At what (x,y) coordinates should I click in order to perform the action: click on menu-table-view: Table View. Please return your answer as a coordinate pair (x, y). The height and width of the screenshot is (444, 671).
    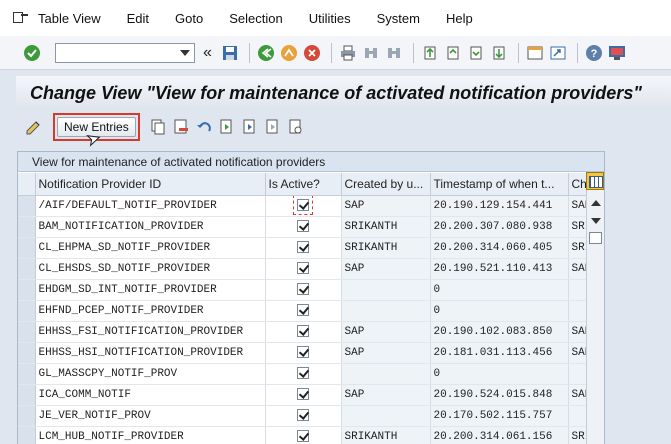
    Looking at the image, I should click on (69, 18).